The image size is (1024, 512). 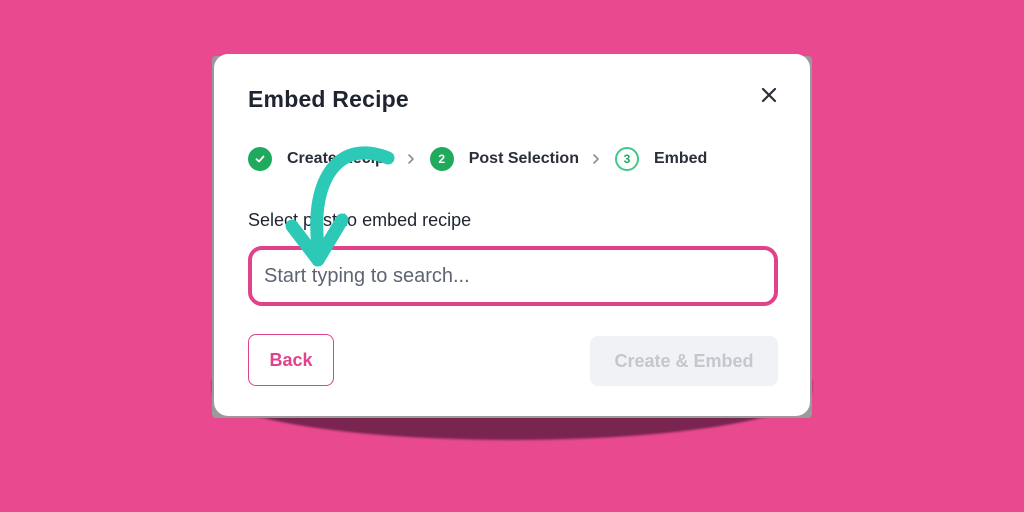 I want to click on stepper: Create Recipe 2 Post Selection 3 Embed, so click(x=477, y=159).